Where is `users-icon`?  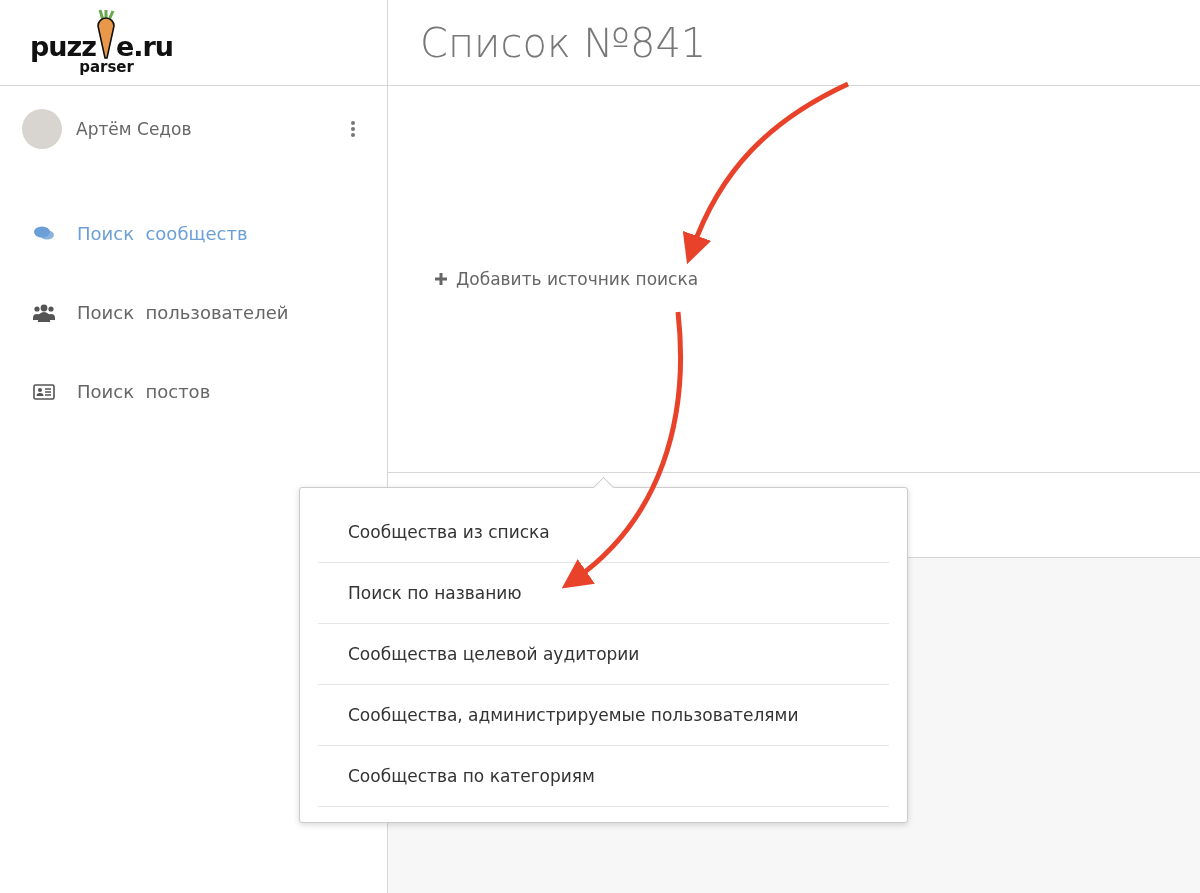 users-icon is located at coordinates (44, 312).